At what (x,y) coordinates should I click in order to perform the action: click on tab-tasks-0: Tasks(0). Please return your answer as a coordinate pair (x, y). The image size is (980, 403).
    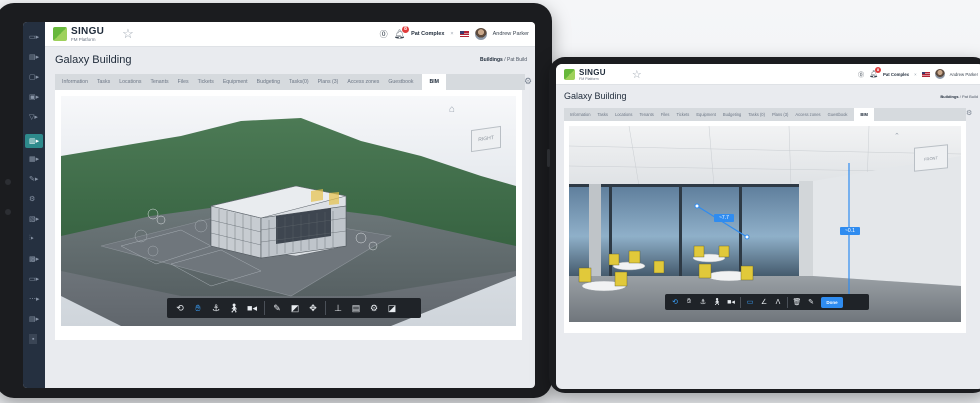
    Looking at the image, I should click on (299, 82).